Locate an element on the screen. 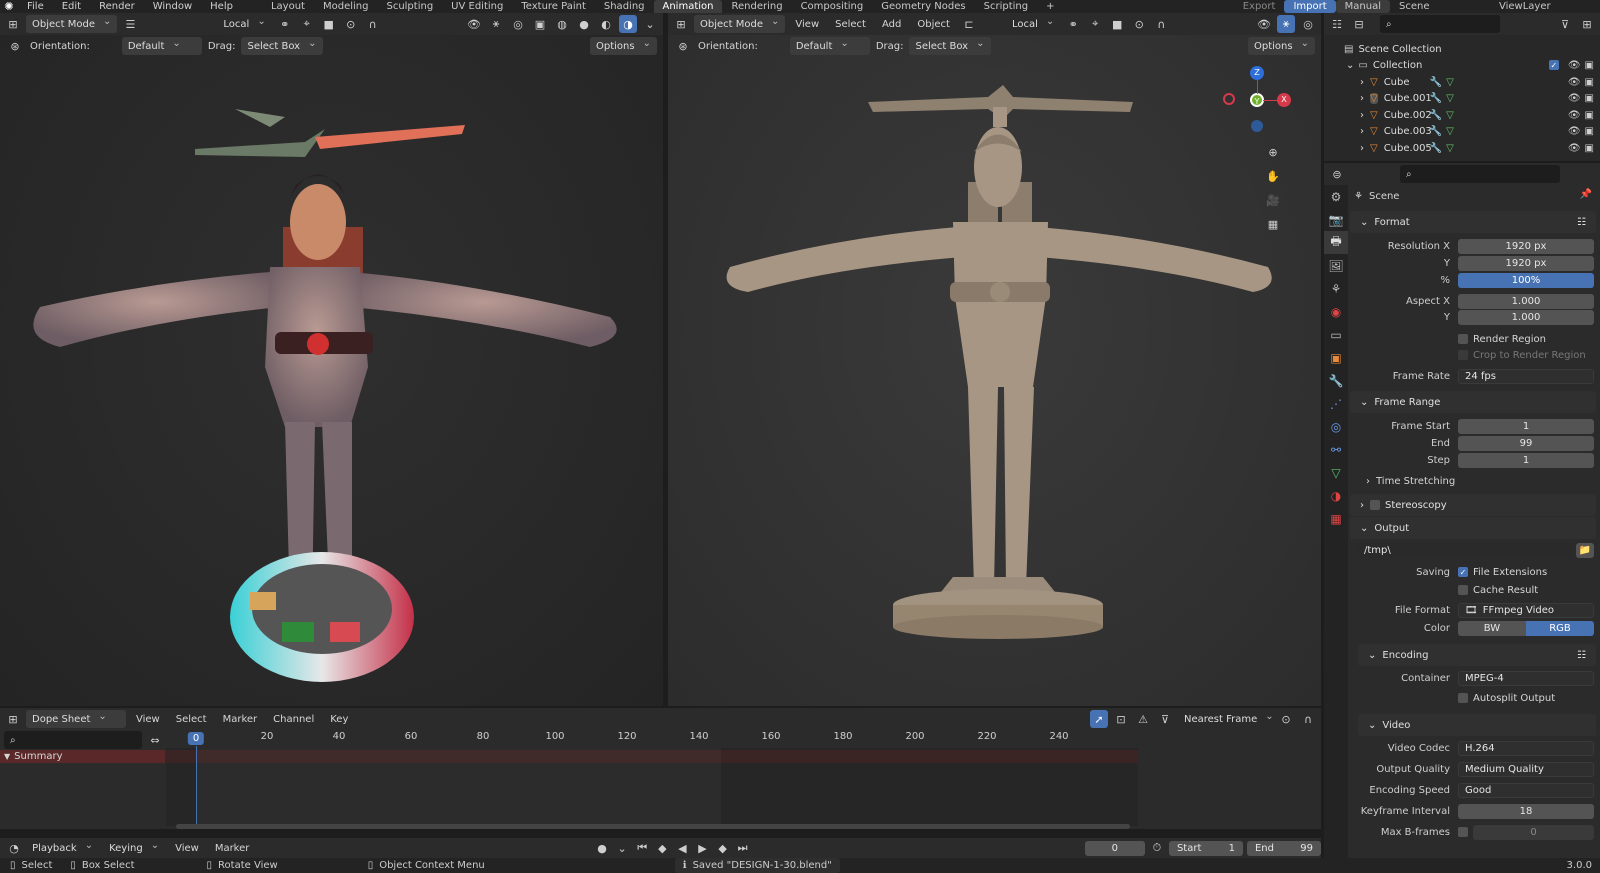 This screenshot has width=1600, height=873. max-bframes-checkbox is located at coordinates (1463, 832).